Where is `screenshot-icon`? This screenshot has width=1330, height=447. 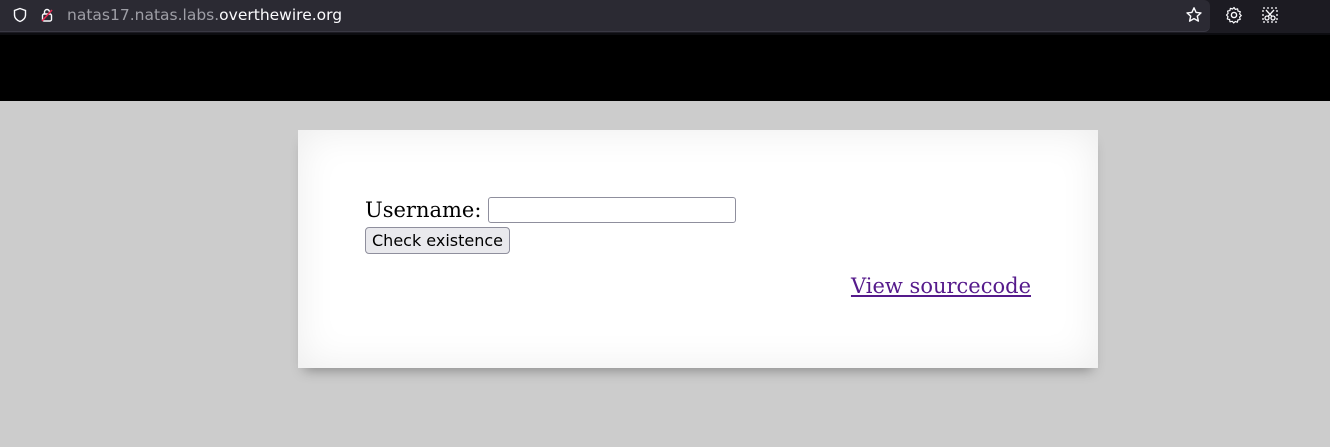
screenshot-icon is located at coordinates (1270, 15).